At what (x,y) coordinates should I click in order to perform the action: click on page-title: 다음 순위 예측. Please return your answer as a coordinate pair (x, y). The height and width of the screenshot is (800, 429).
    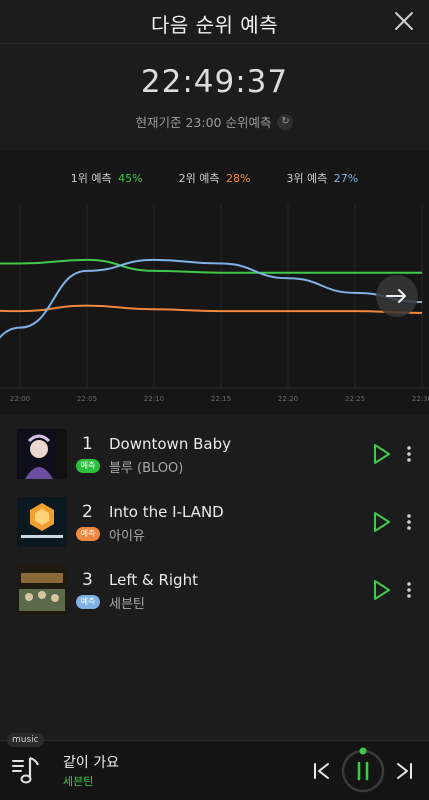
    Looking at the image, I should click on (214, 25).